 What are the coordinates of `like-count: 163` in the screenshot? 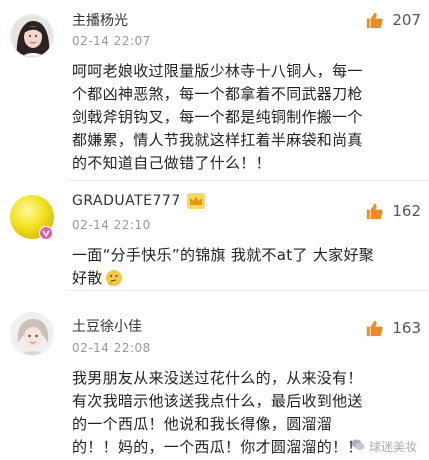 It's located at (406, 328).